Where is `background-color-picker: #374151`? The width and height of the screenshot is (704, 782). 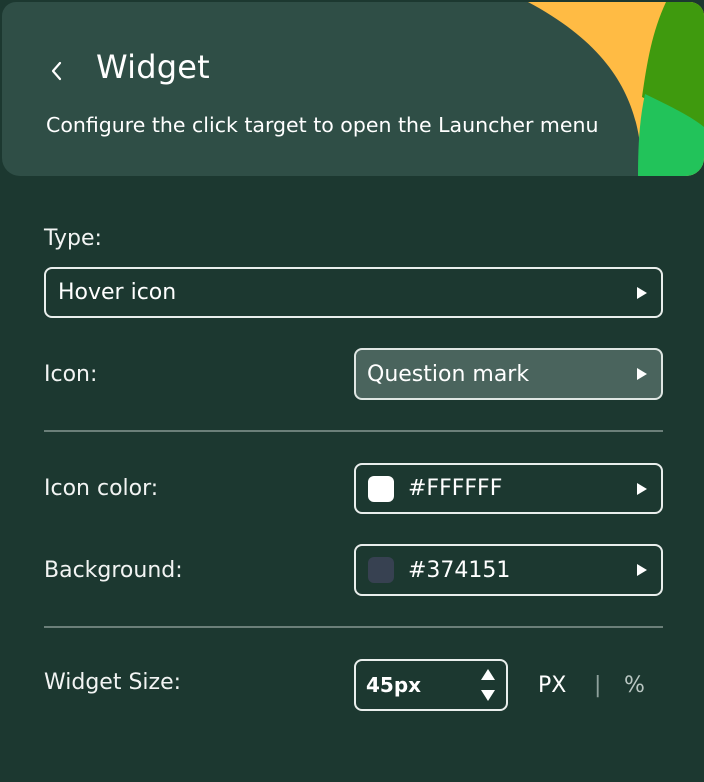
background-color-picker: #374151 is located at coordinates (508, 570).